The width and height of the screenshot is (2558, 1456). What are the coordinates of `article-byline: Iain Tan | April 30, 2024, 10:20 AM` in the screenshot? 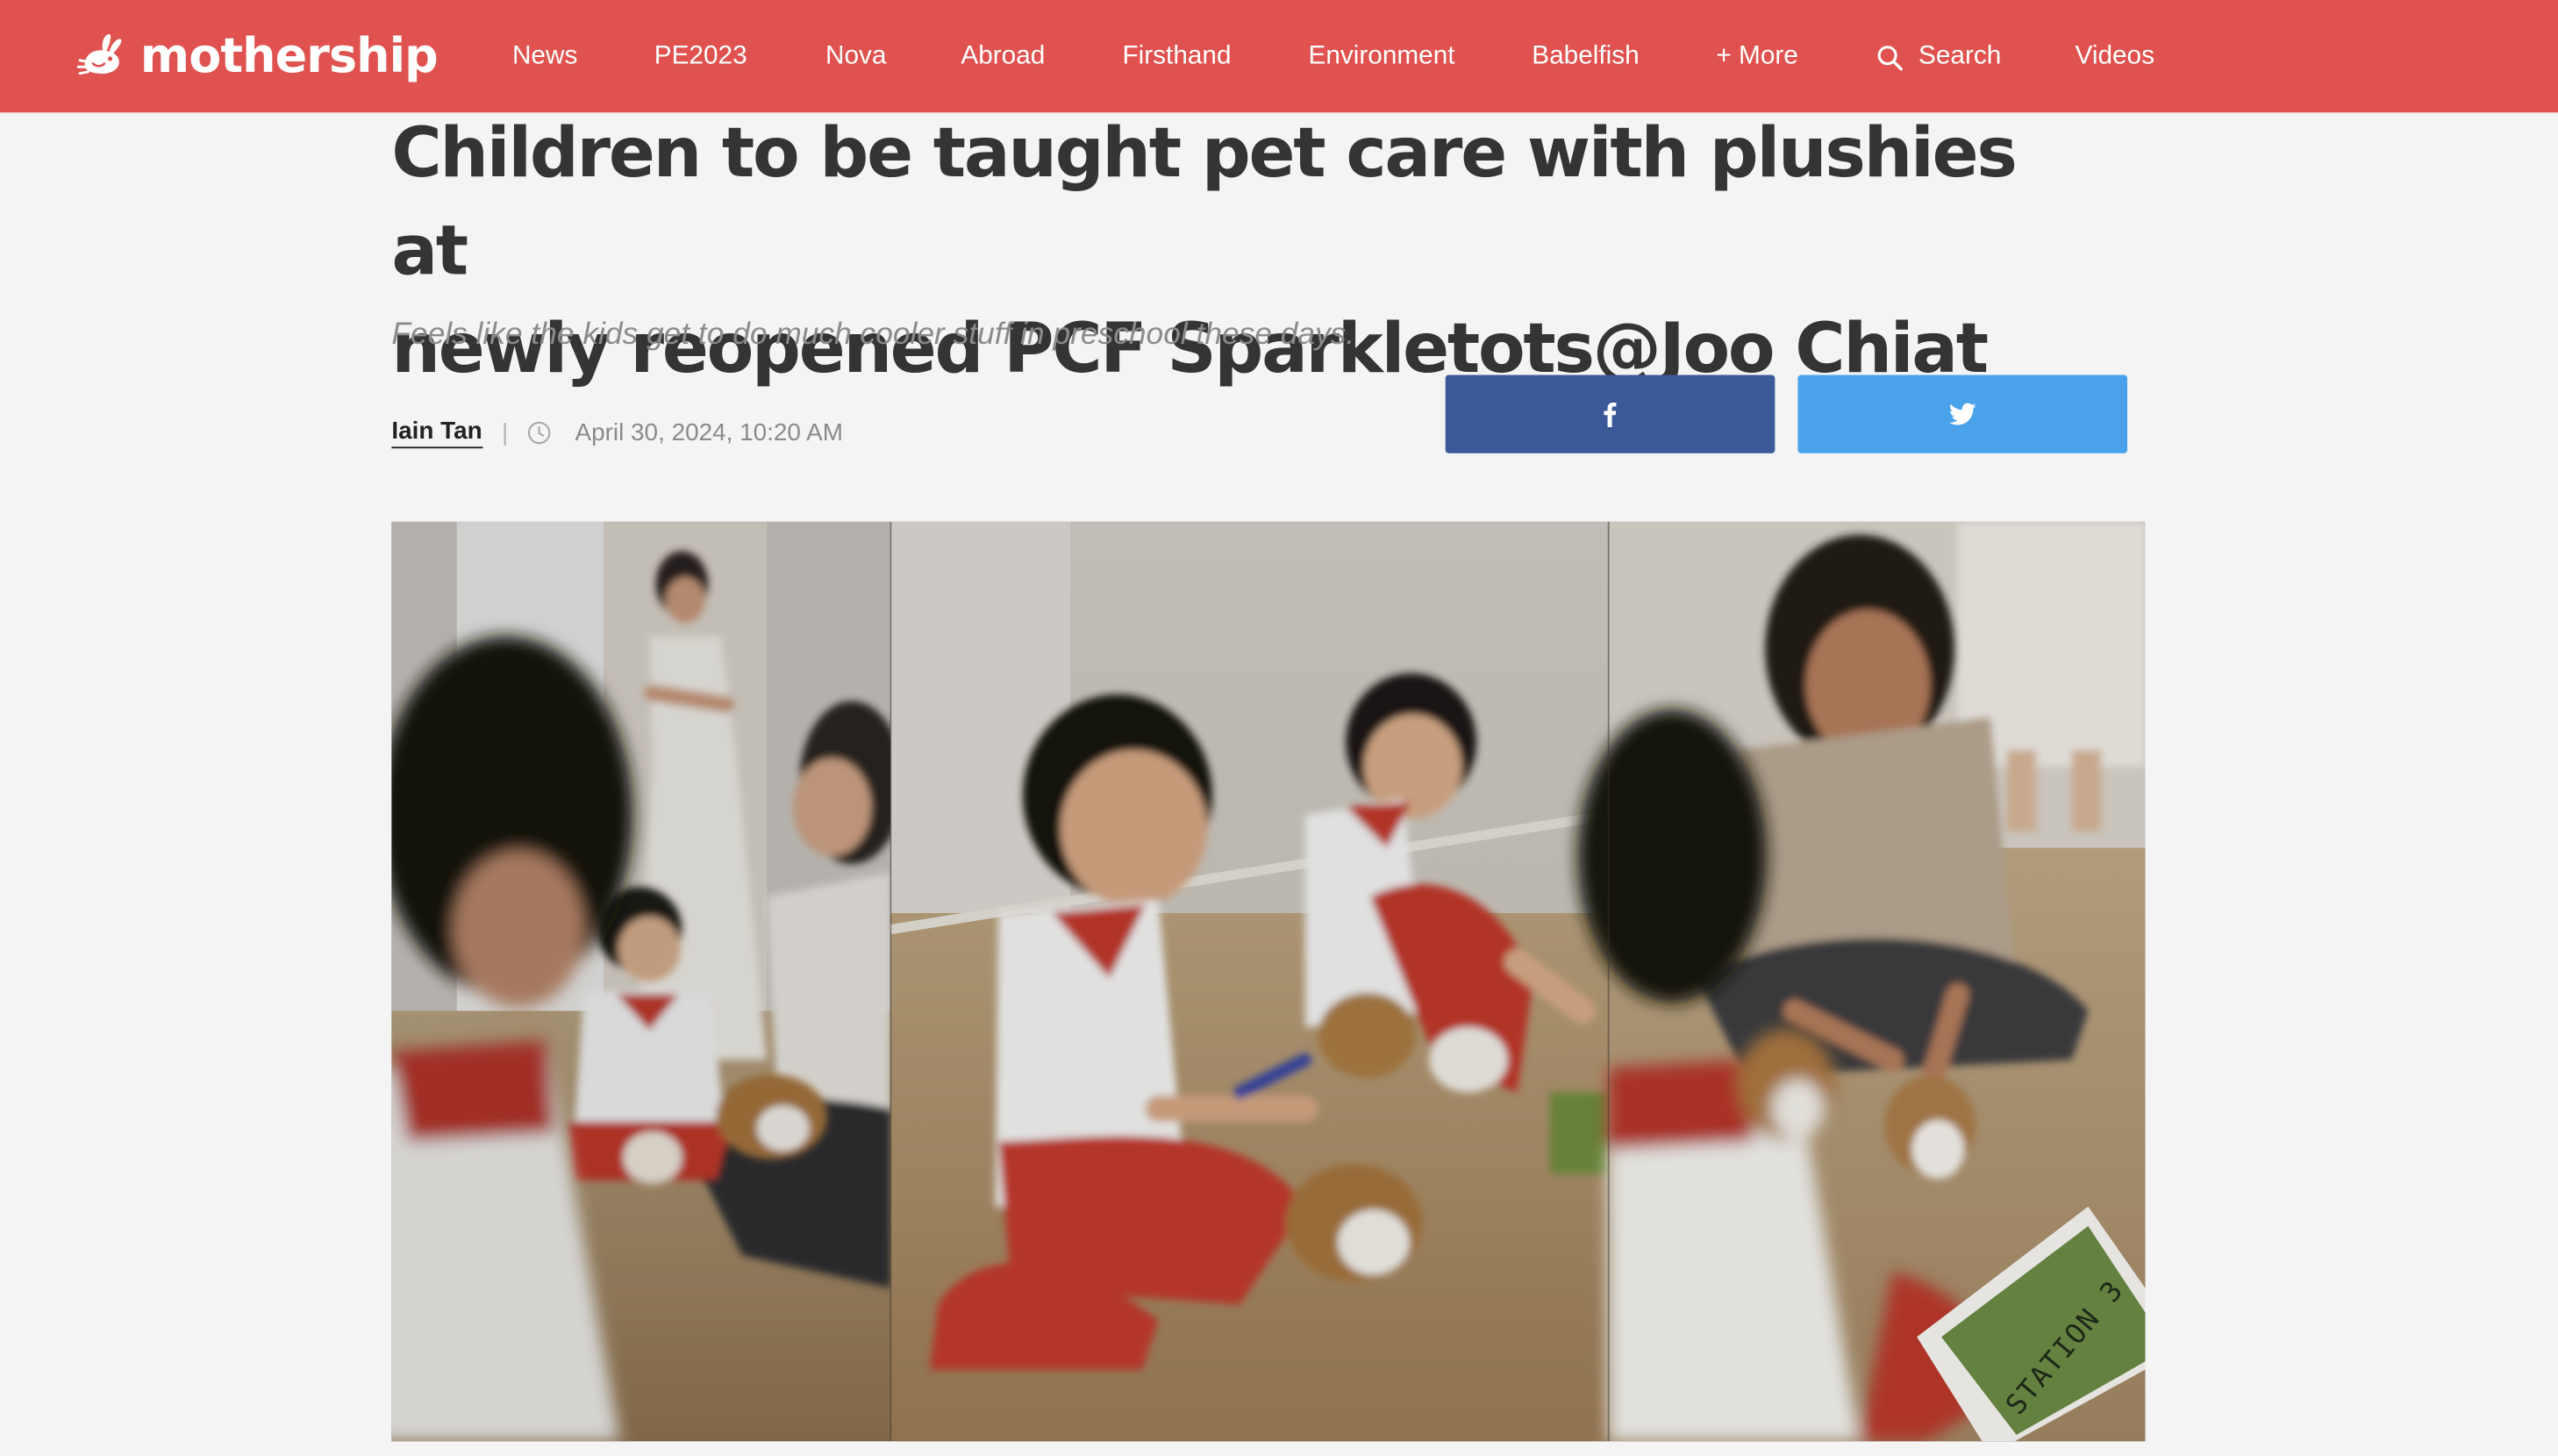 It's located at (617, 432).